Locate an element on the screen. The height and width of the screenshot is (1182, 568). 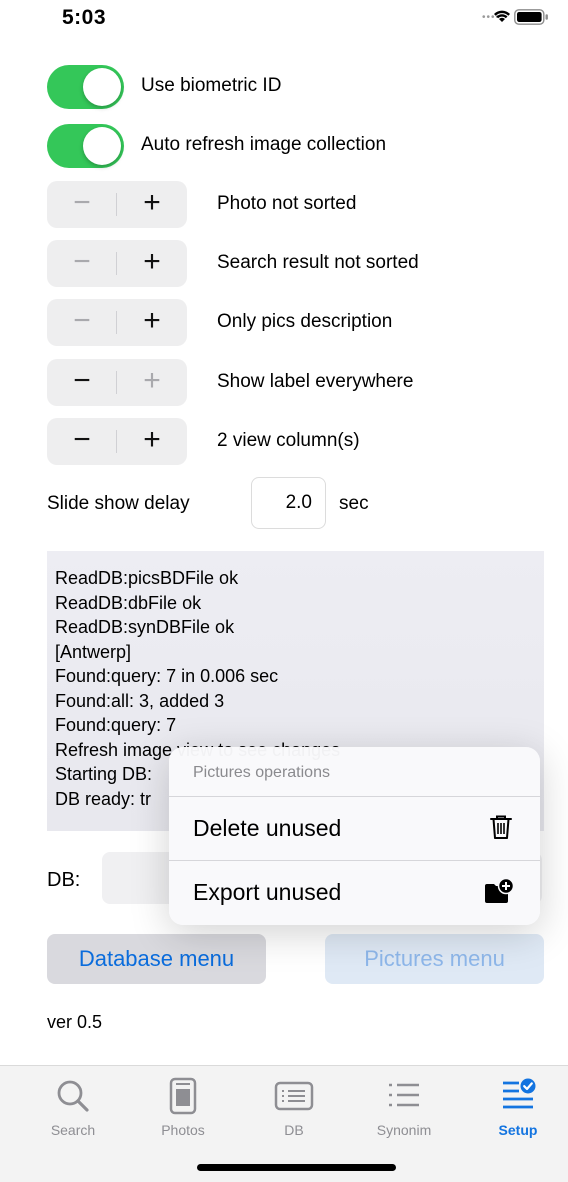
auto-refresh-toggle-label: Auto refresh image collection is located at coordinates (264, 144).